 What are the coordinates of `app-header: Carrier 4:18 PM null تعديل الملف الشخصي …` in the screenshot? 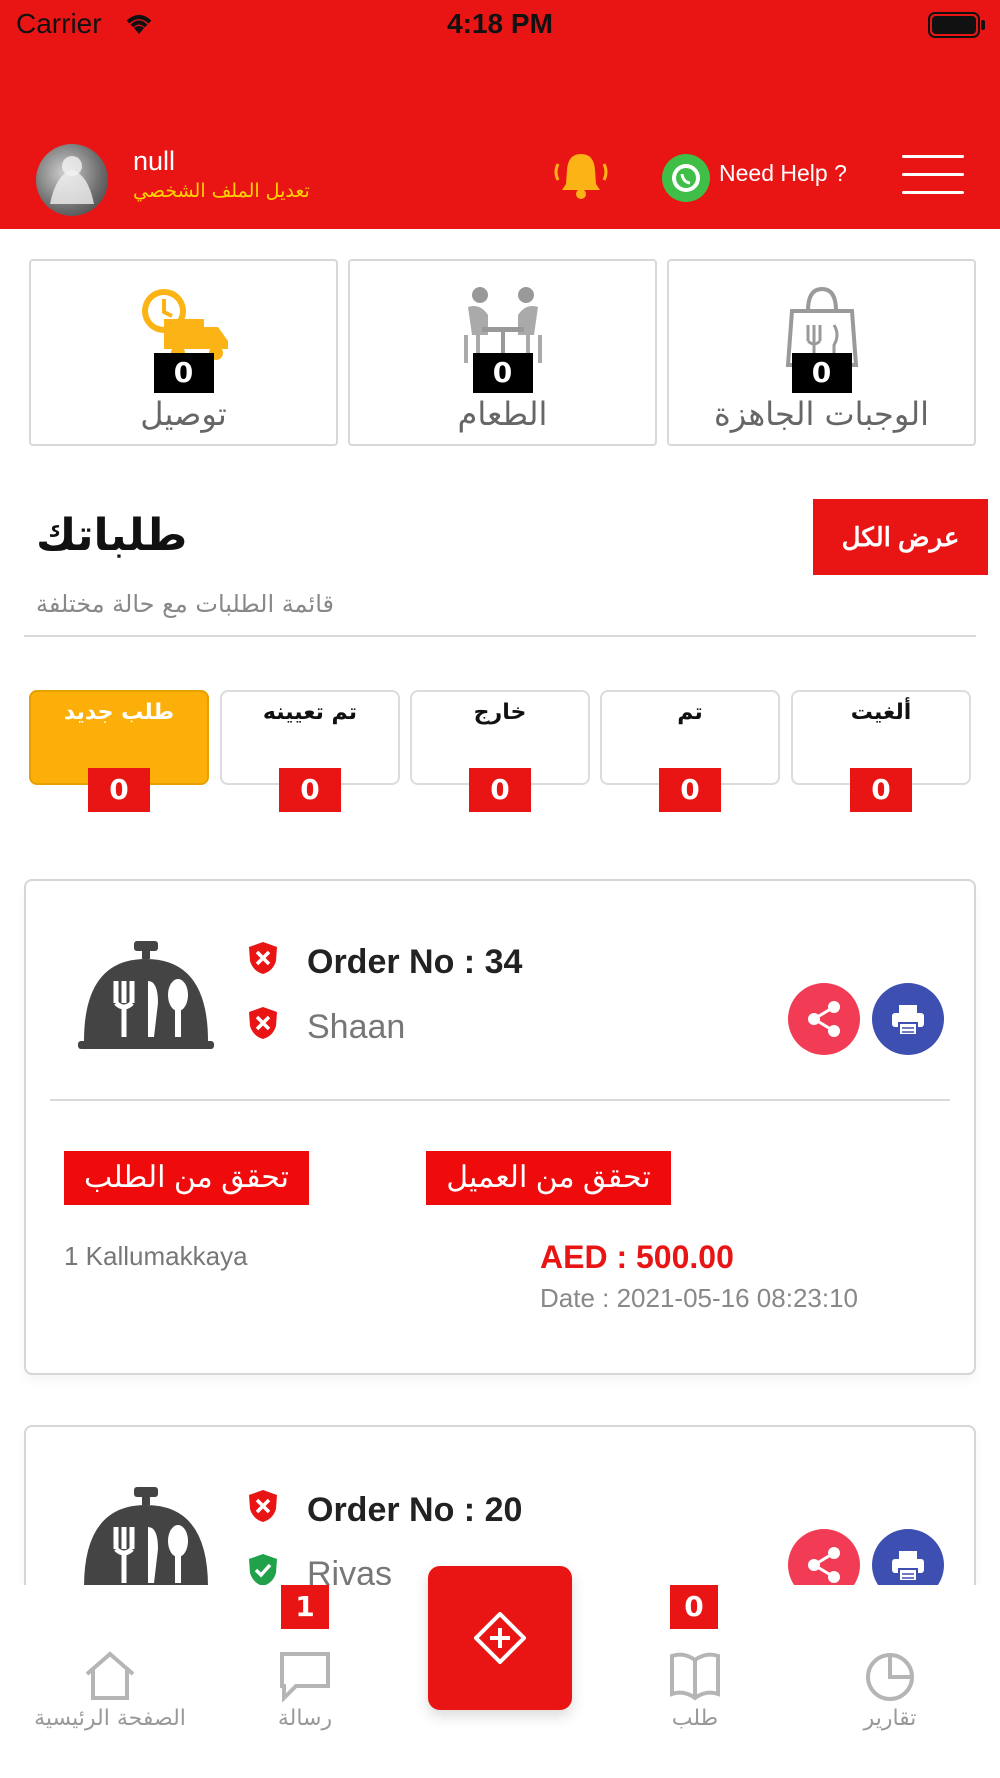 It's located at (500, 114).